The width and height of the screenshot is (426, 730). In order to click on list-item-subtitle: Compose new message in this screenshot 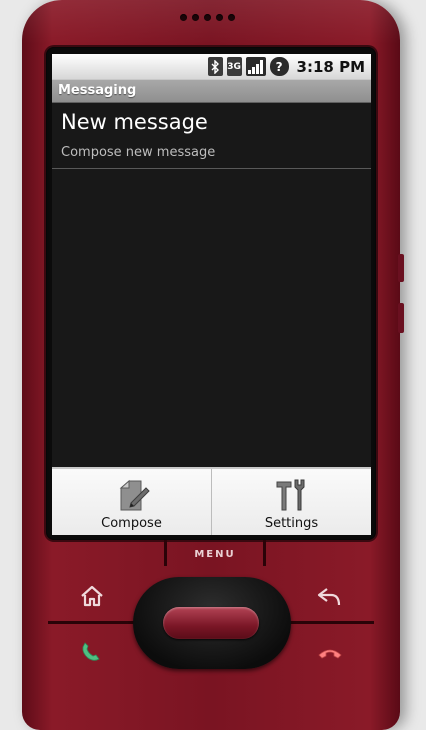, I will do `click(138, 152)`.